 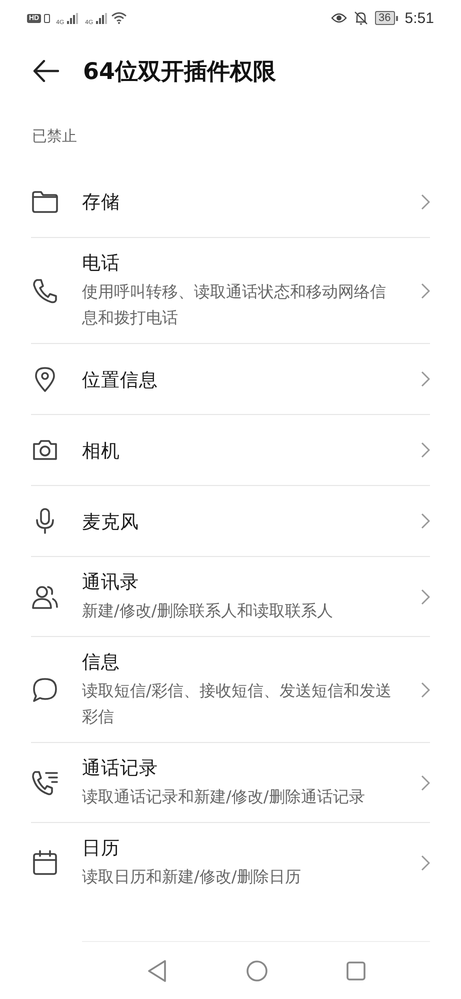 What do you see at coordinates (179, 72) in the screenshot?
I see `page-title: 64位双开插件权限` at bounding box center [179, 72].